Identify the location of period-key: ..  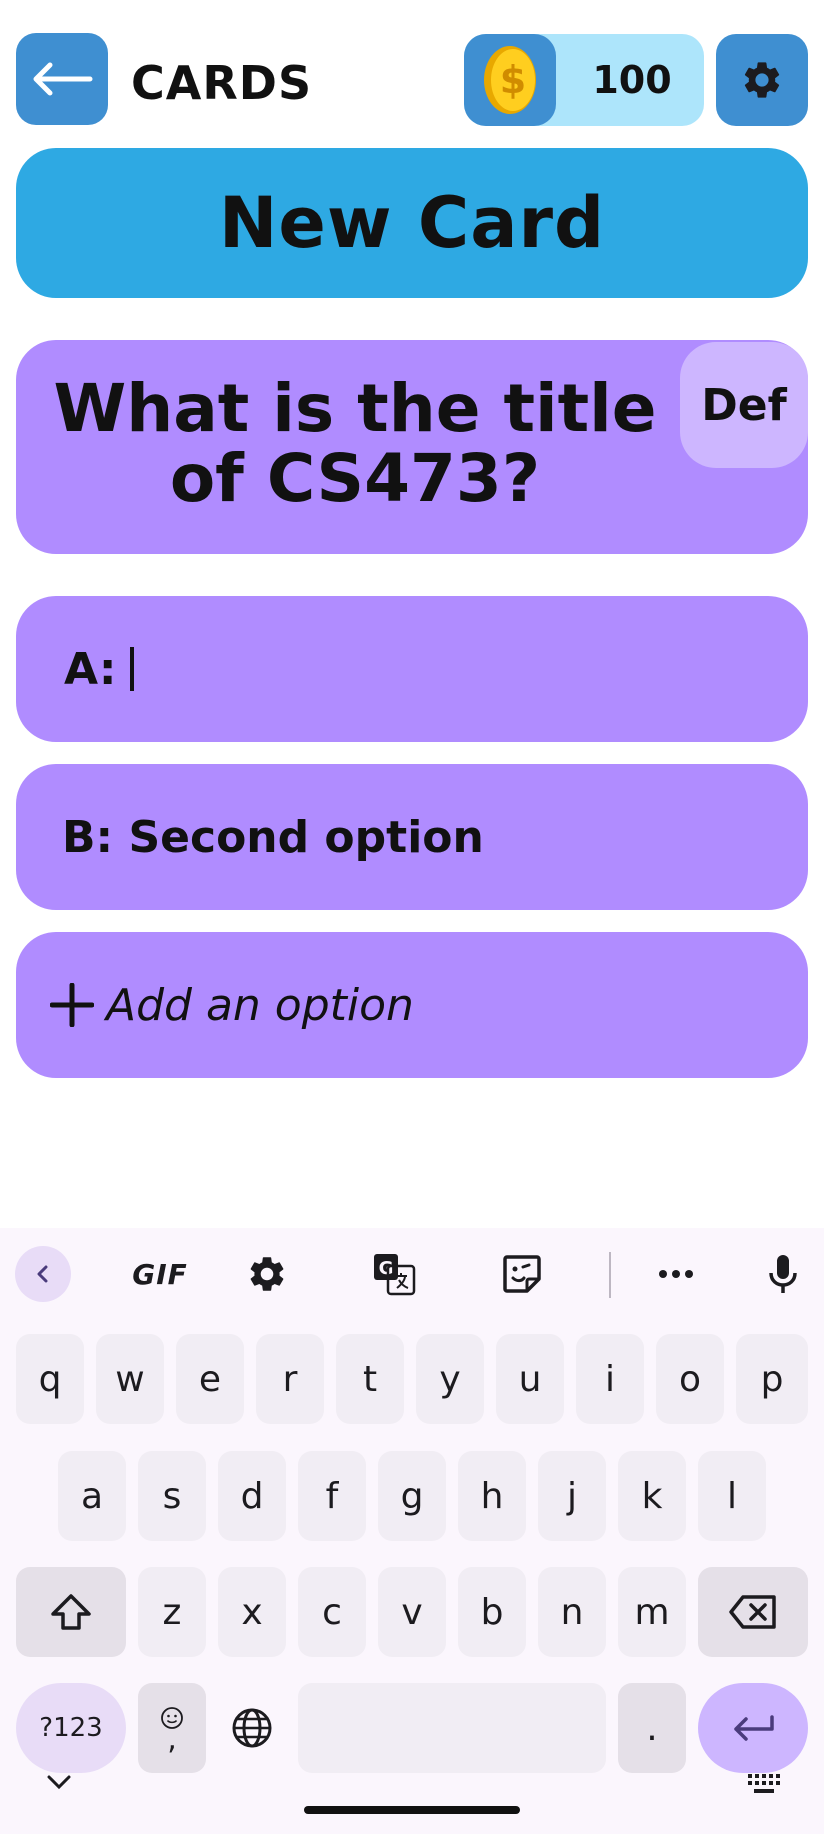
(652, 1728).